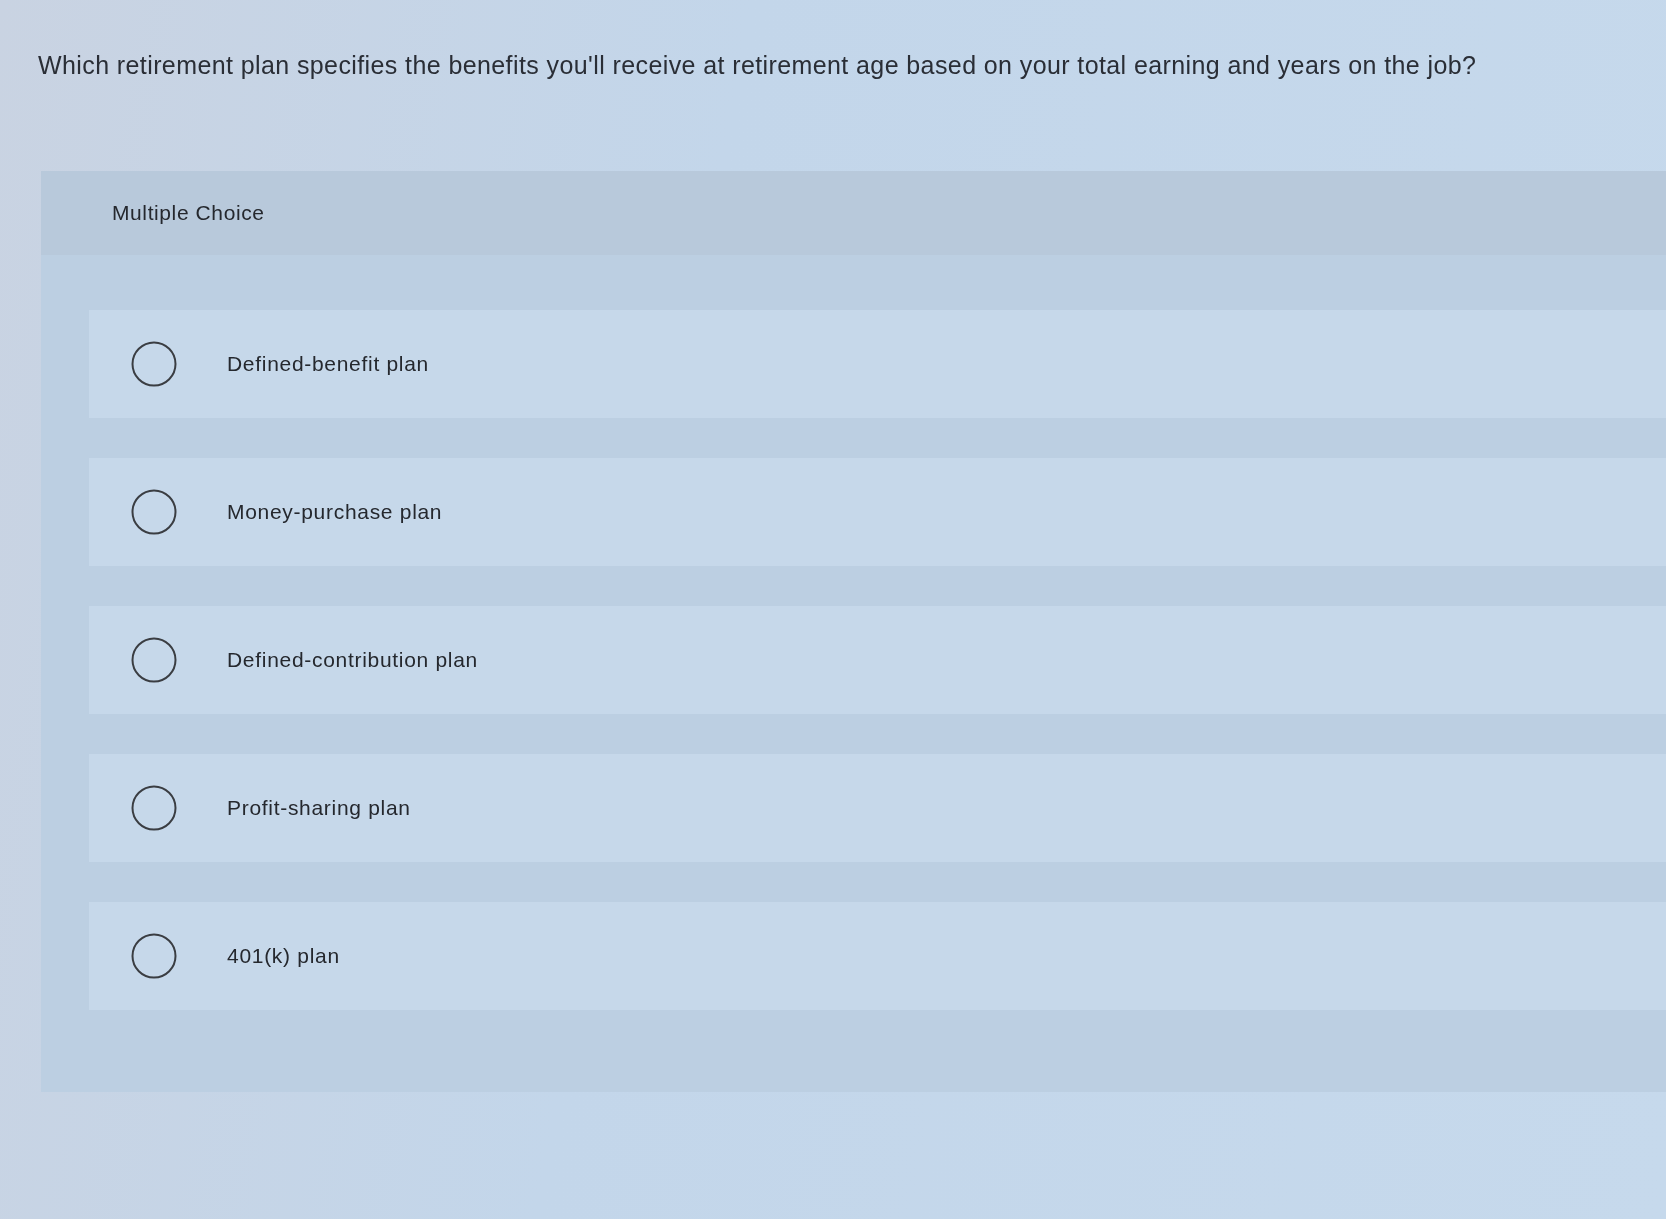 This screenshot has height=1219, width=1666. What do you see at coordinates (283, 956) in the screenshot?
I see `option-label: 401(k) plan` at bounding box center [283, 956].